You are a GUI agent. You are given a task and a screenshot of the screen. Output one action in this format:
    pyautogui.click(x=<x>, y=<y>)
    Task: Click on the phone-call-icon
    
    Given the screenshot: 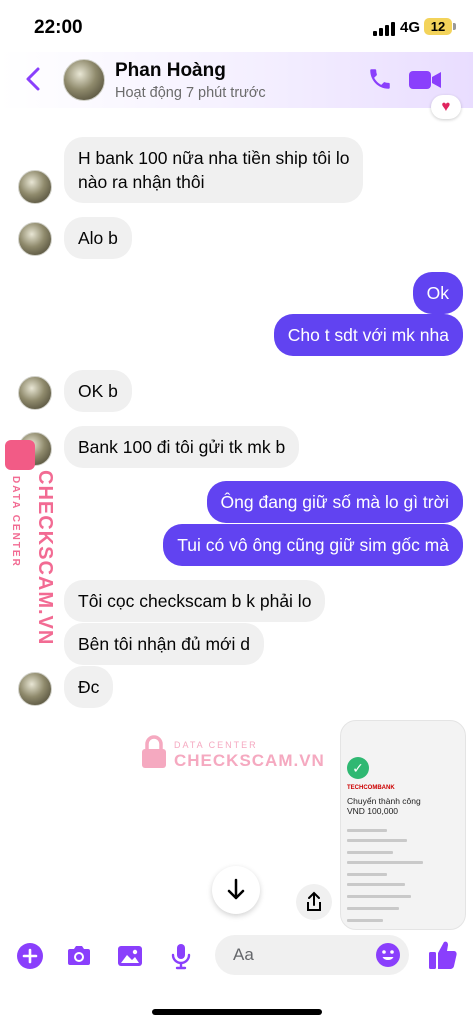 What is the action you would take?
    pyautogui.click(x=380, y=79)
    